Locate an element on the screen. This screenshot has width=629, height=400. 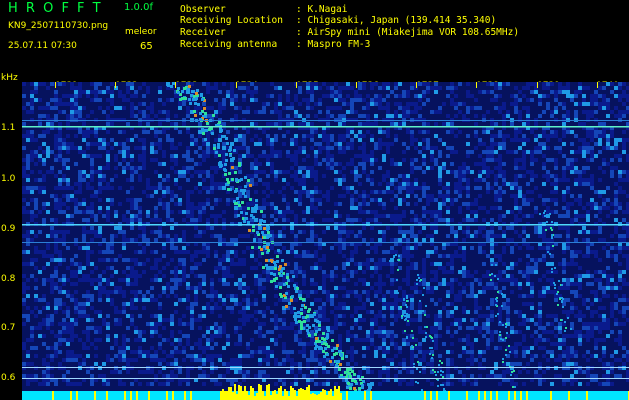
meleor-count: 65 is located at coordinates (146, 46).